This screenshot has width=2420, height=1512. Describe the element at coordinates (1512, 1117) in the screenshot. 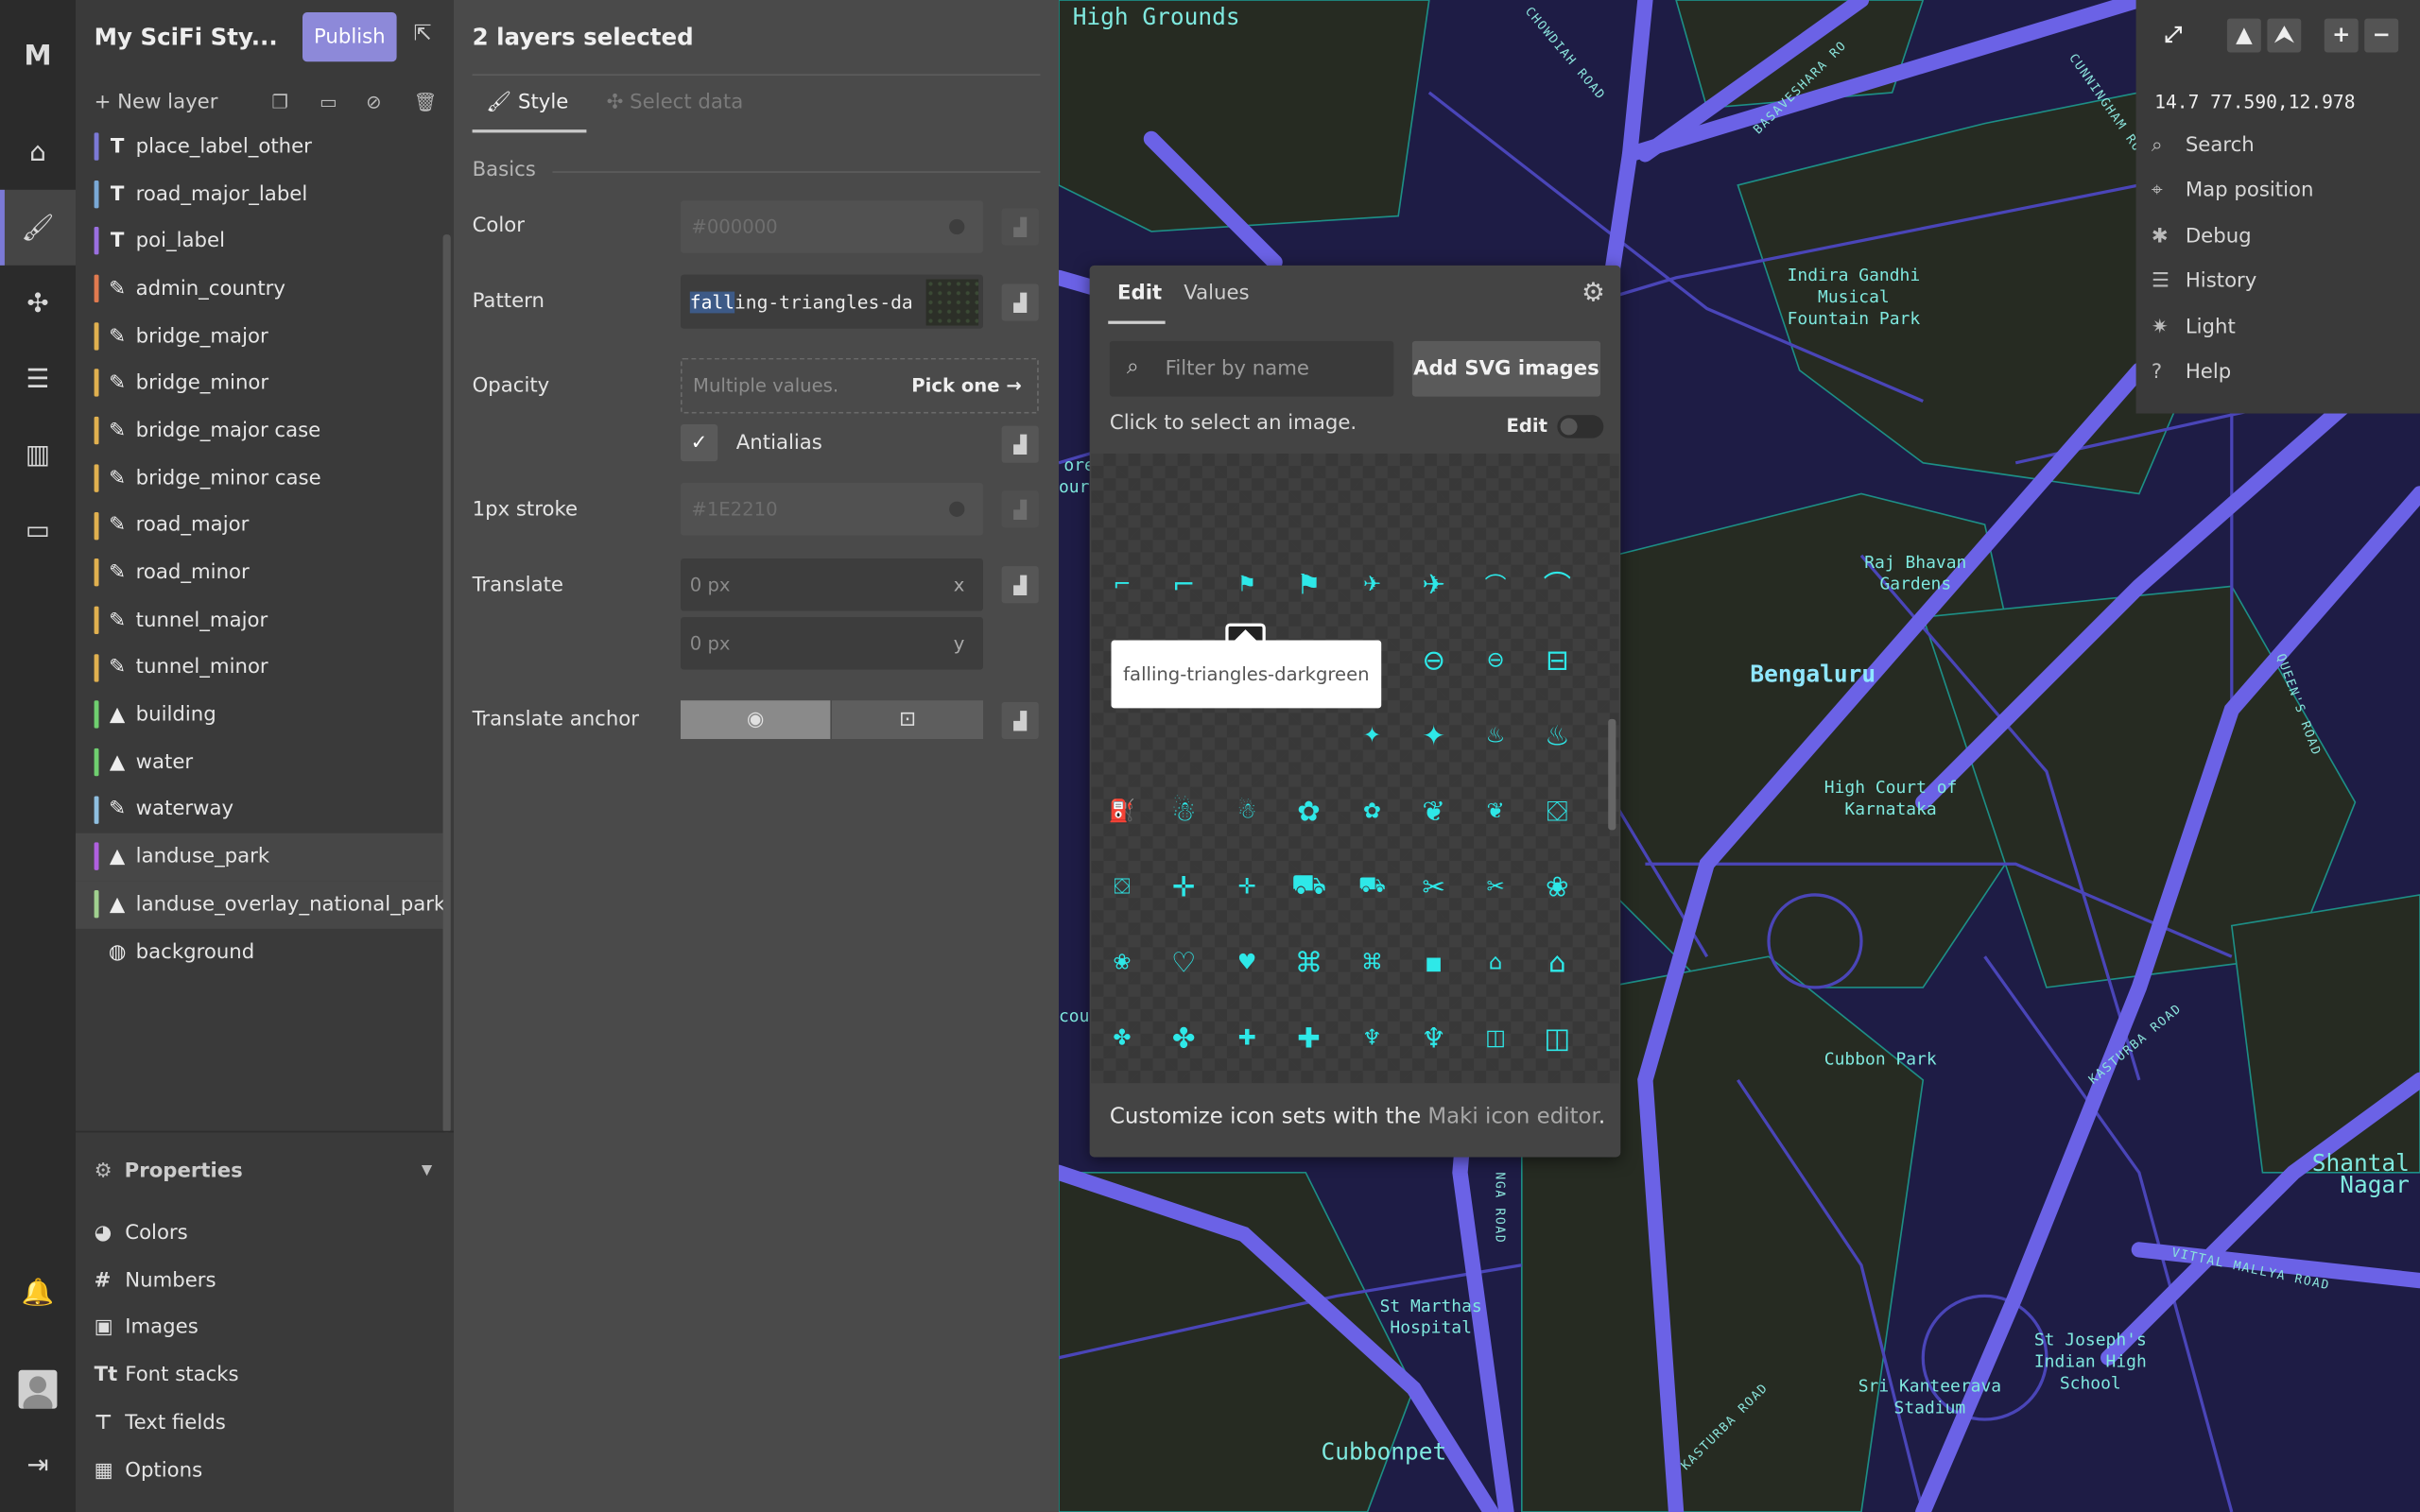

I see `maki-editor-link: Maki icon editor` at that location.